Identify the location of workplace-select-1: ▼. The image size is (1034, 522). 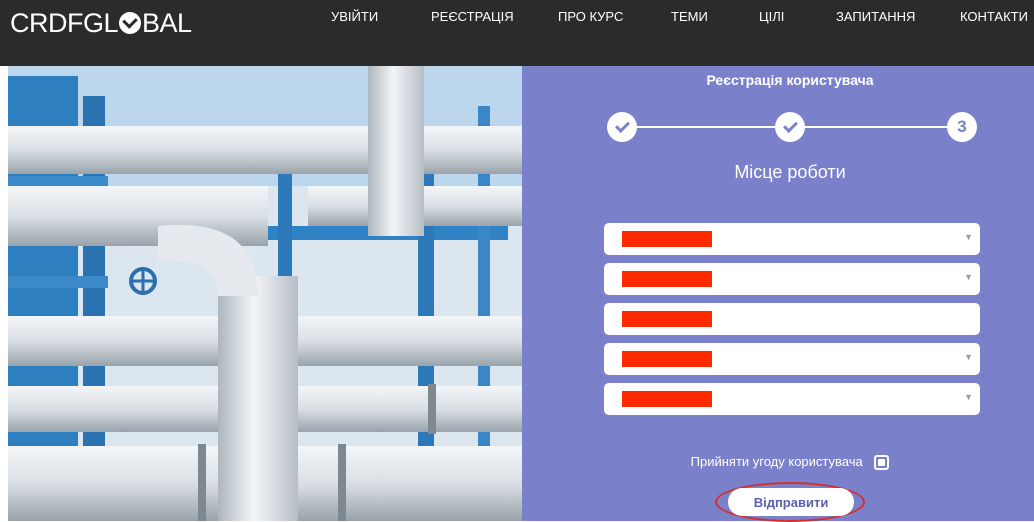
(792, 239).